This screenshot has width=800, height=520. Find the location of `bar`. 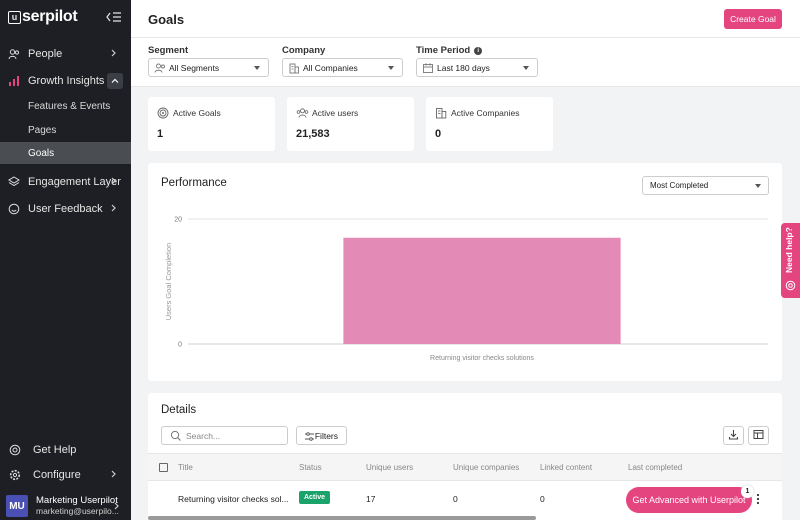

bar is located at coordinates (482, 290).